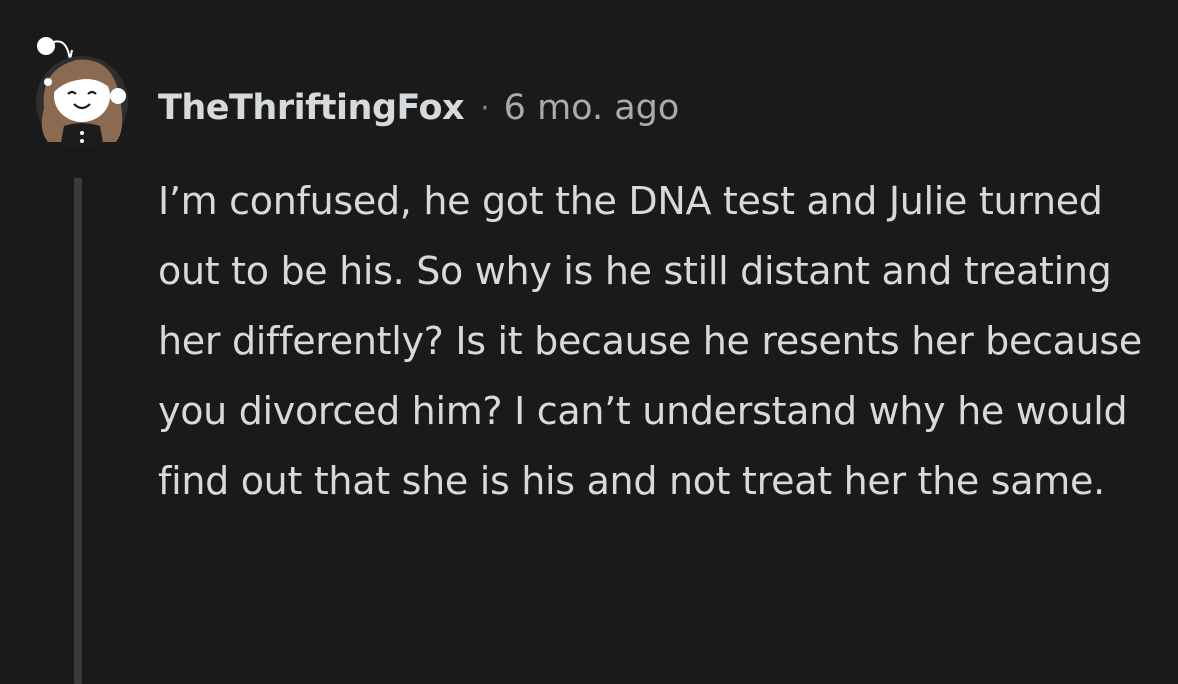 Image resolution: width=1178 pixels, height=684 pixels. Describe the element at coordinates (82, 92) in the screenshot. I see `snoo-avatar-icon` at that location.